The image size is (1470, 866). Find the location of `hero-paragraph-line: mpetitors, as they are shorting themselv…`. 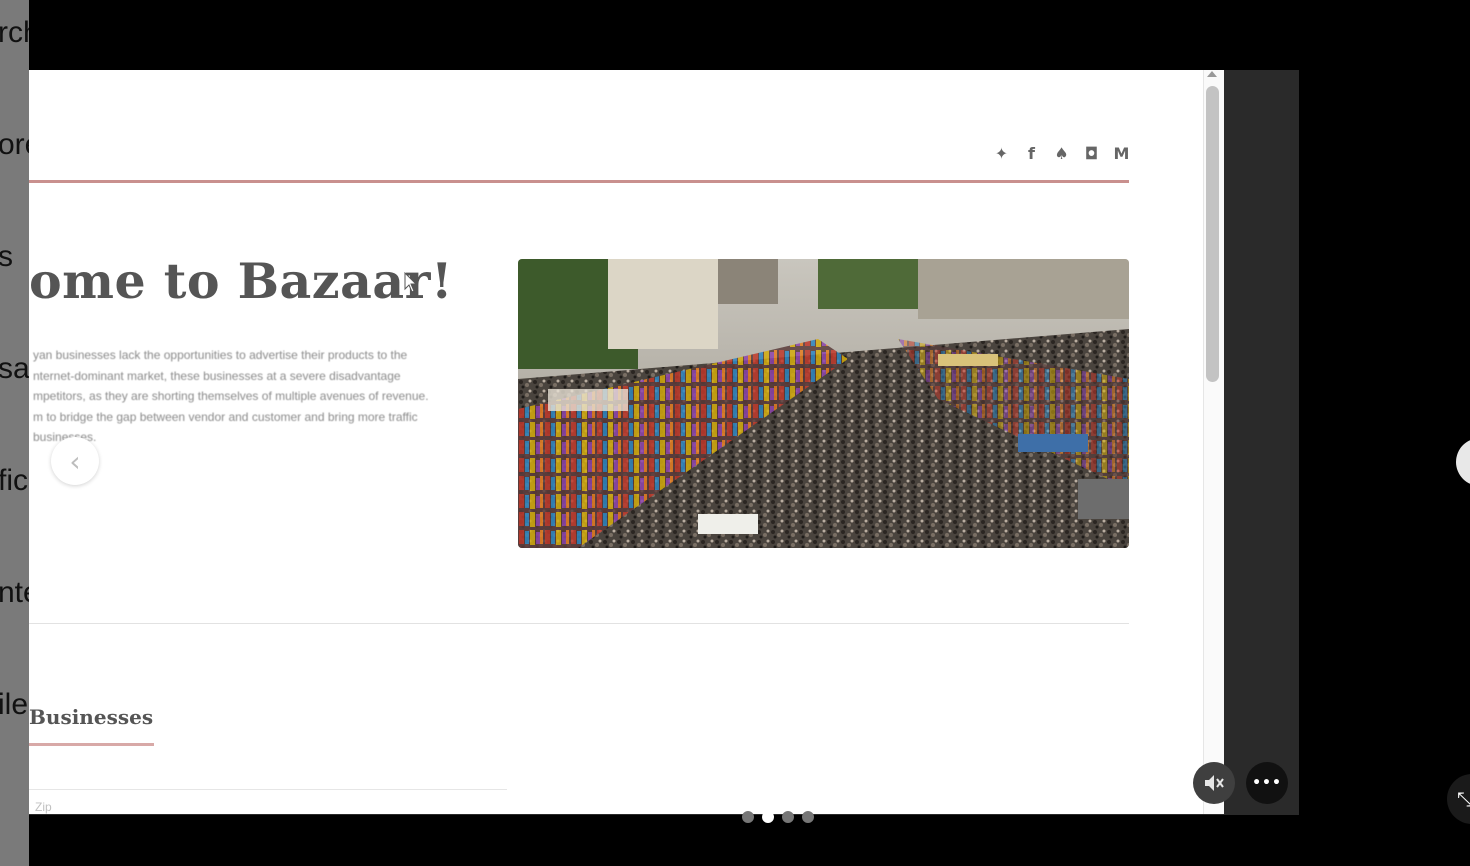

hero-paragraph-line: mpetitors, as they are shorting themselv… is located at coordinates (231, 396).